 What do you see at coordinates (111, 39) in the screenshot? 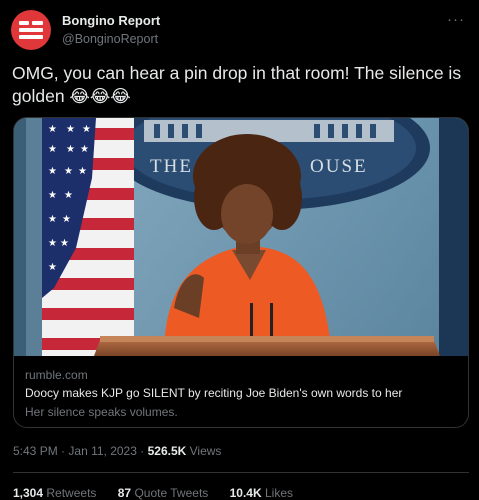
I see `author-handle: @BonginoReport` at bounding box center [111, 39].